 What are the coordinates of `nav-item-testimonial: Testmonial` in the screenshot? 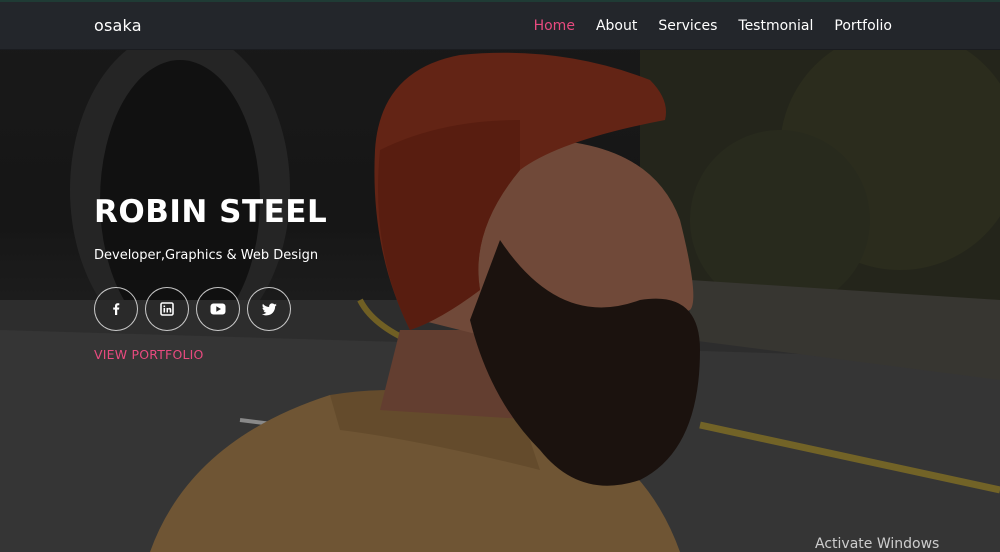 It's located at (775, 26).